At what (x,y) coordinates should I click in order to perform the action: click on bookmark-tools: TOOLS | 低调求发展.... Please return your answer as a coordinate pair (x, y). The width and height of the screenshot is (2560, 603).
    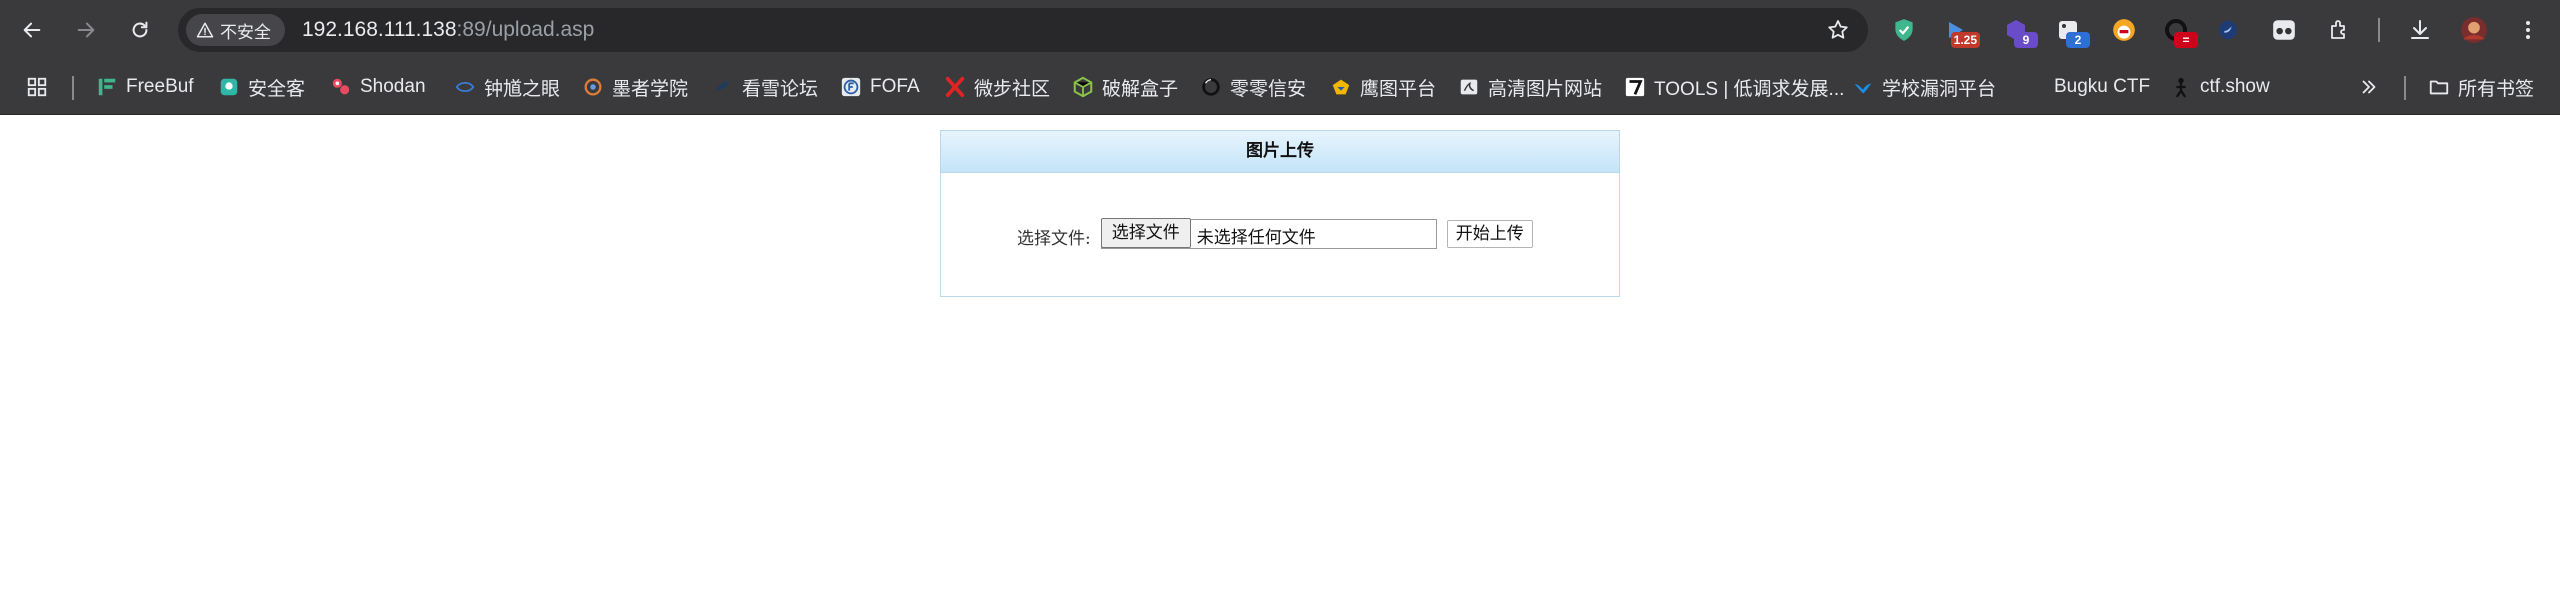
    Looking at the image, I should click on (1734, 87).